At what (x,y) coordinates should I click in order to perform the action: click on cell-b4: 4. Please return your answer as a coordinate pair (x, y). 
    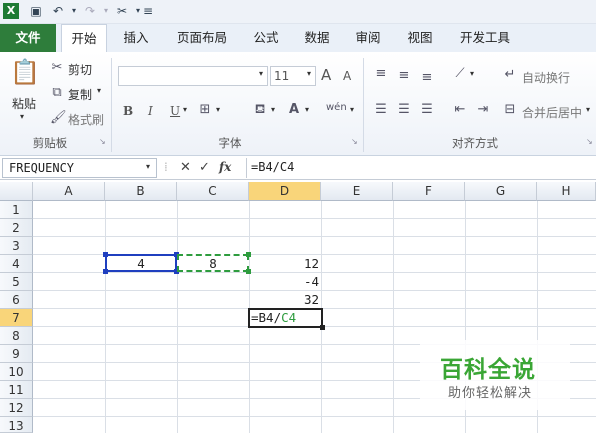
    Looking at the image, I should click on (141, 263).